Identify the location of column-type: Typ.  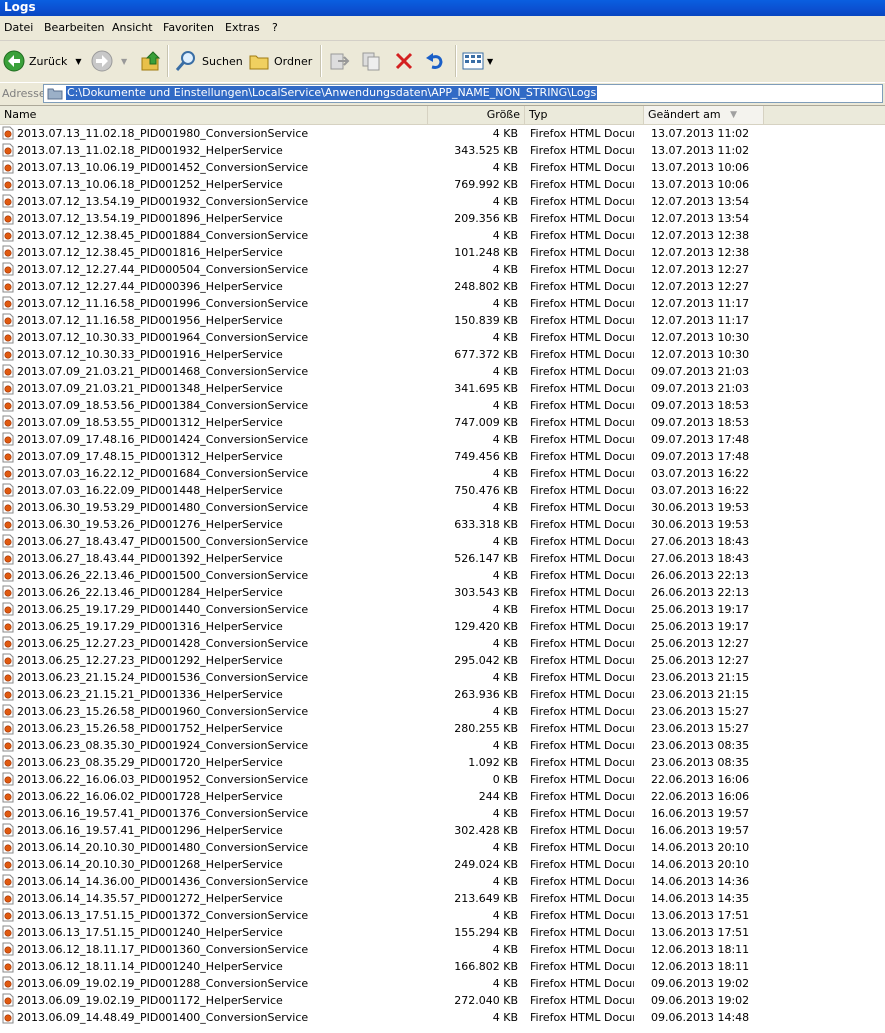
(584, 115).